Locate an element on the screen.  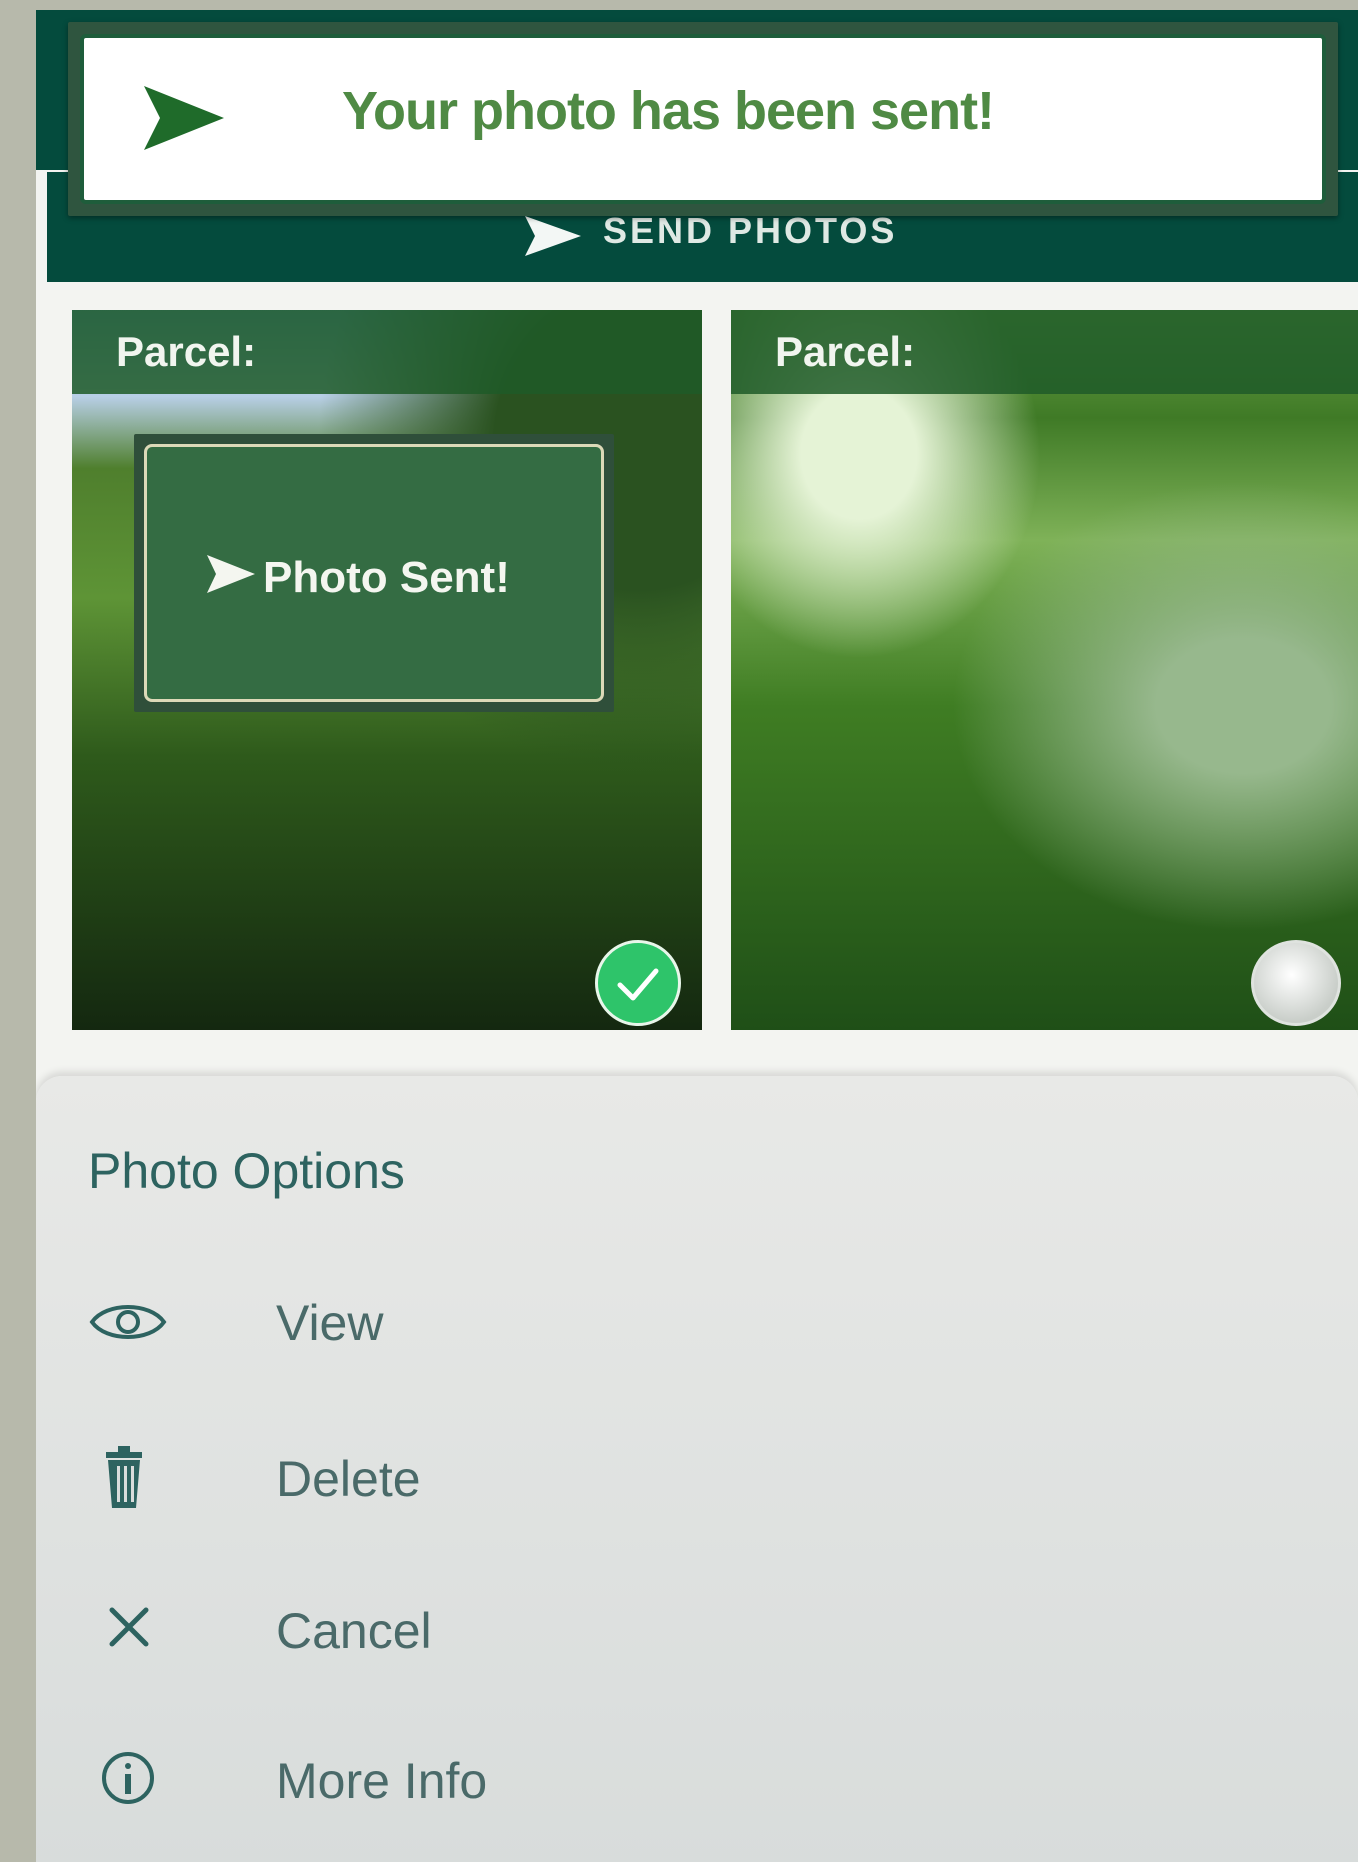
option-delete: Delete is located at coordinates (697, 1478).